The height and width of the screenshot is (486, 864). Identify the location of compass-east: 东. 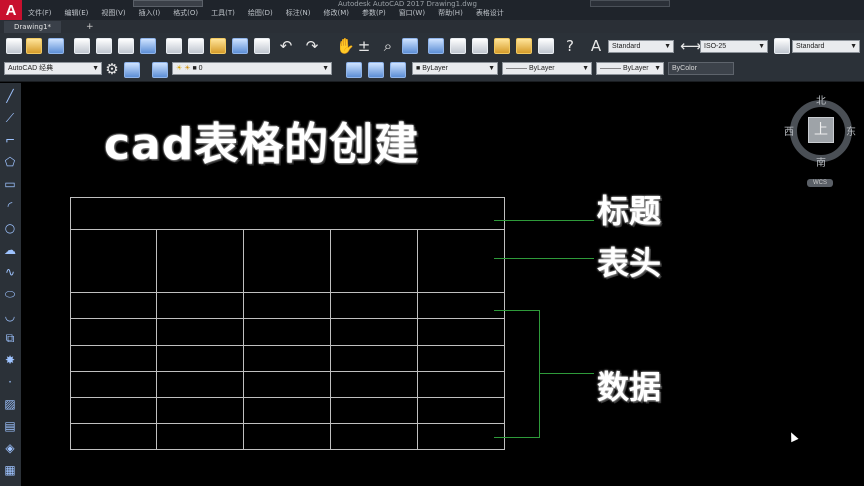
(851, 130).